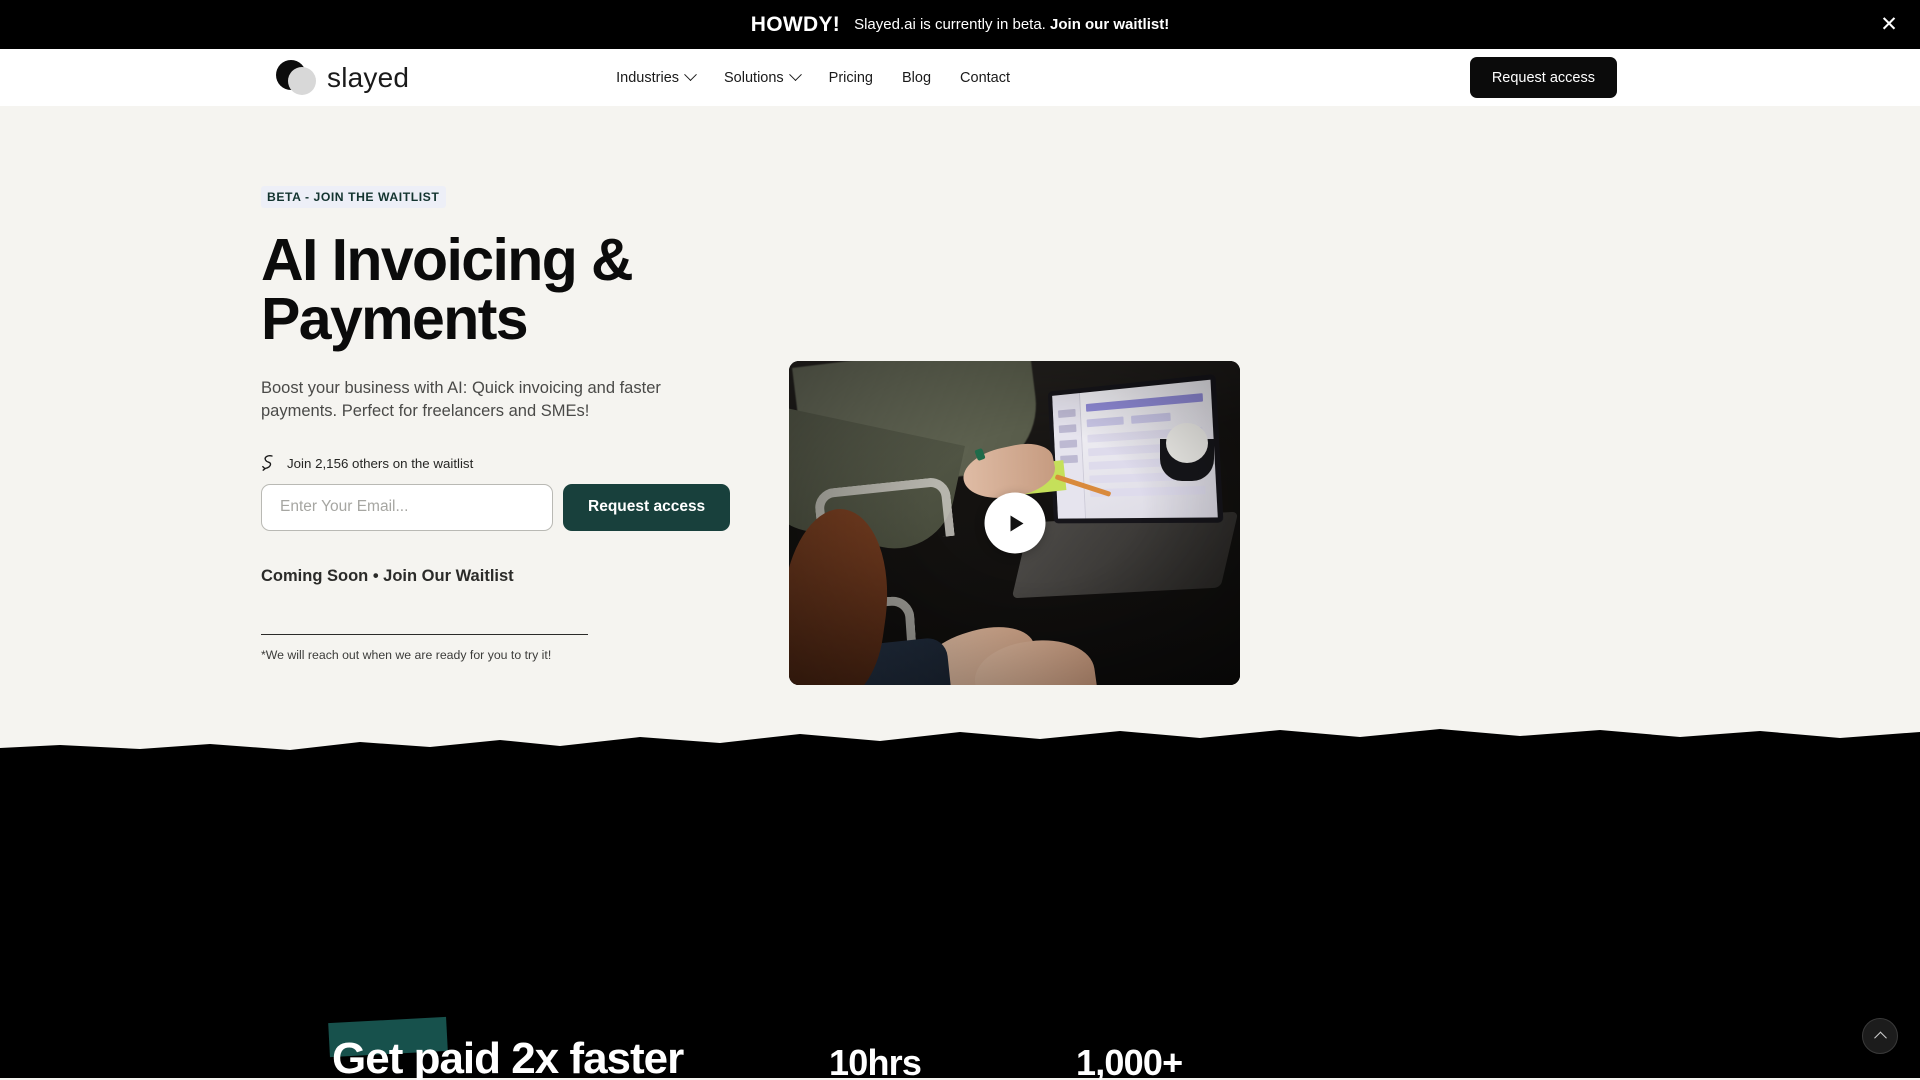  I want to click on nav-label-industries: Industries, so click(648, 77).